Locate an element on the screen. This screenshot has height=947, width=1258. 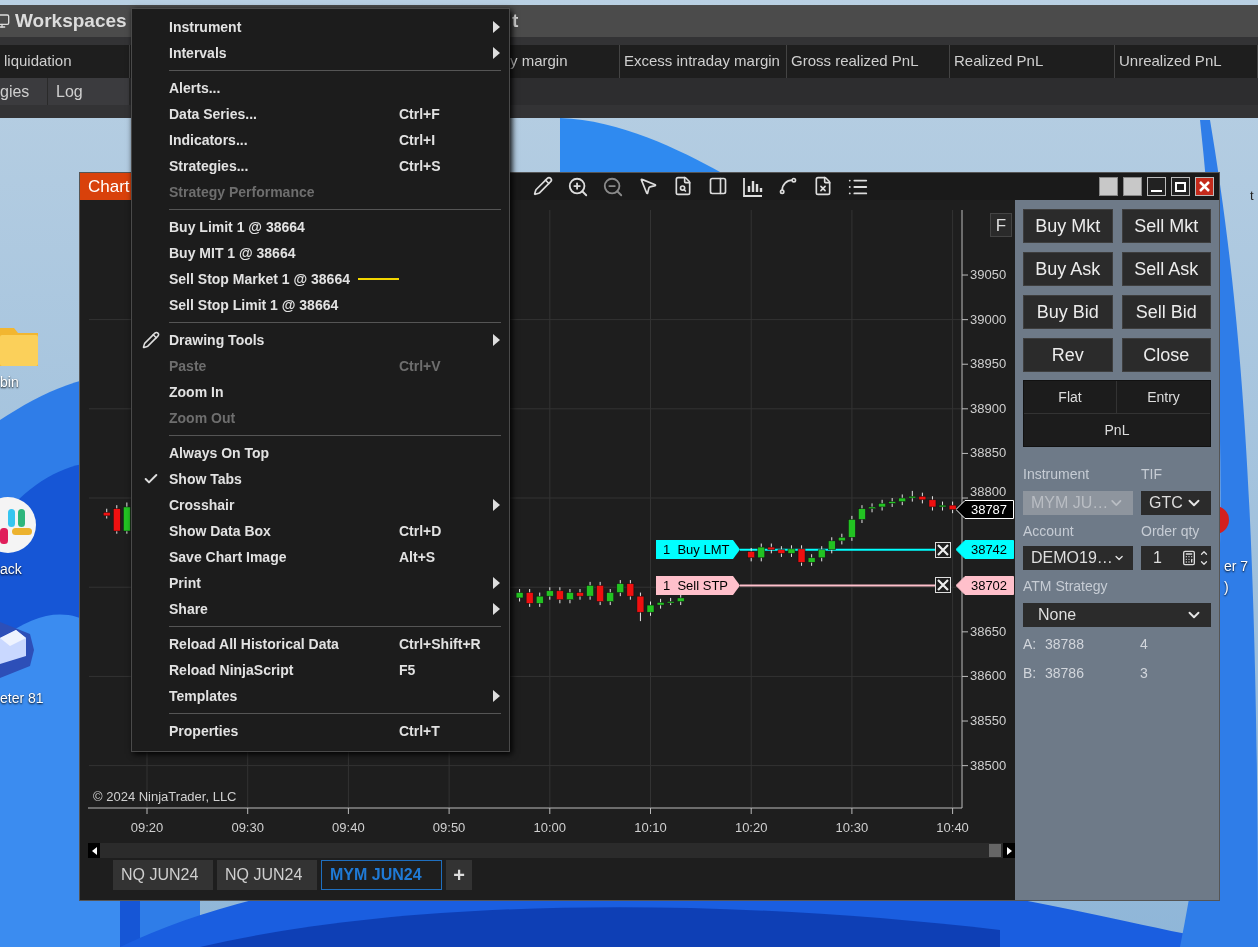
close-icon is located at coordinates (1204, 186).